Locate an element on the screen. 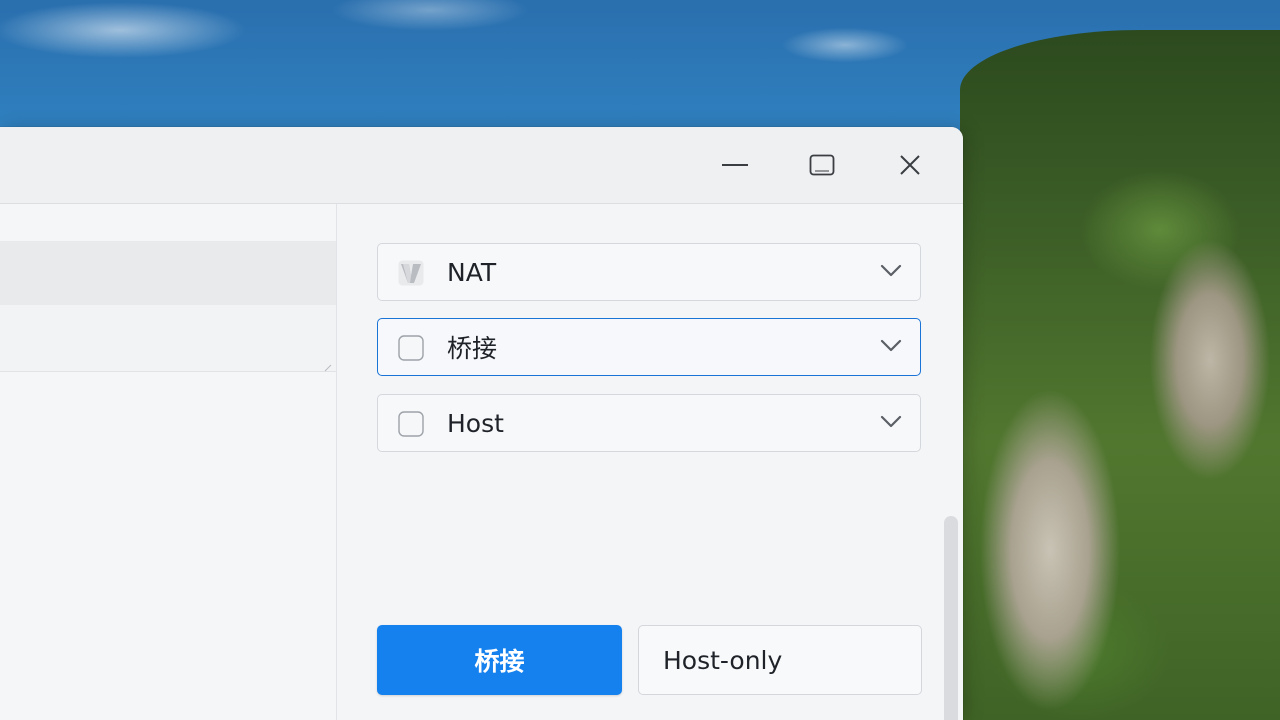 Image resolution: width=1280 pixels, height=720 pixels. network-mode-nat-select: NAT is located at coordinates (649, 272).